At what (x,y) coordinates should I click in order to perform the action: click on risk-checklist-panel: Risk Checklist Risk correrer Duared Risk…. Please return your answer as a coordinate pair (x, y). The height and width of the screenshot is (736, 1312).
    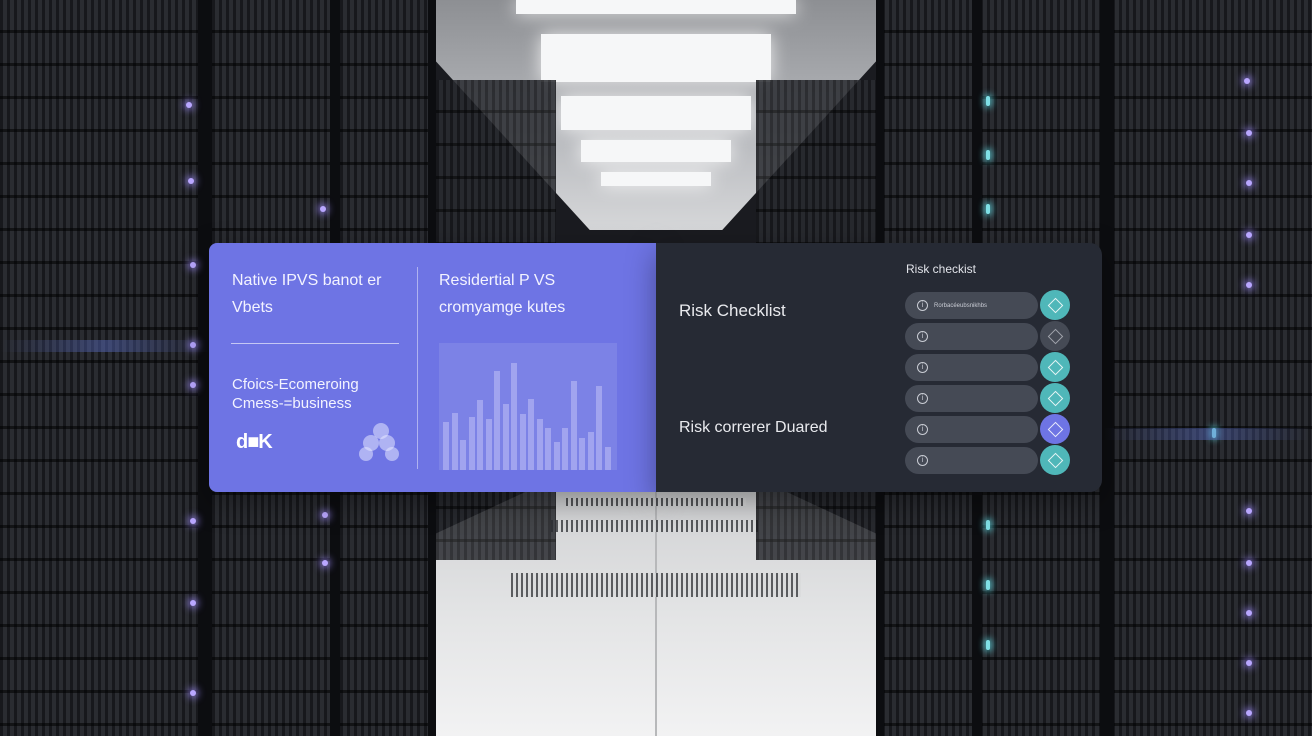
    Looking at the image, I should click on (879, 367).